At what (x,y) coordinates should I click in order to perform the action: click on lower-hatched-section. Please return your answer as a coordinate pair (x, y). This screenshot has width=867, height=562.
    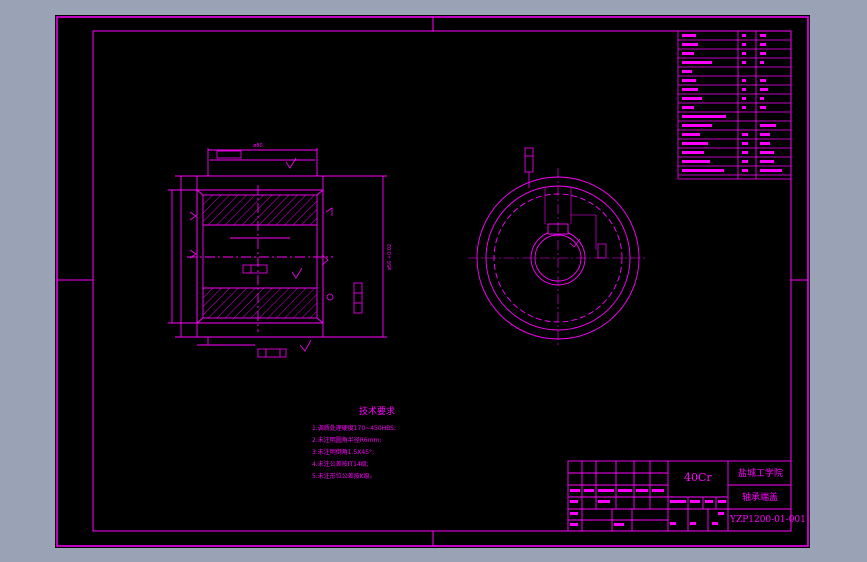
    Looking at the image, I should click on (260, 303).